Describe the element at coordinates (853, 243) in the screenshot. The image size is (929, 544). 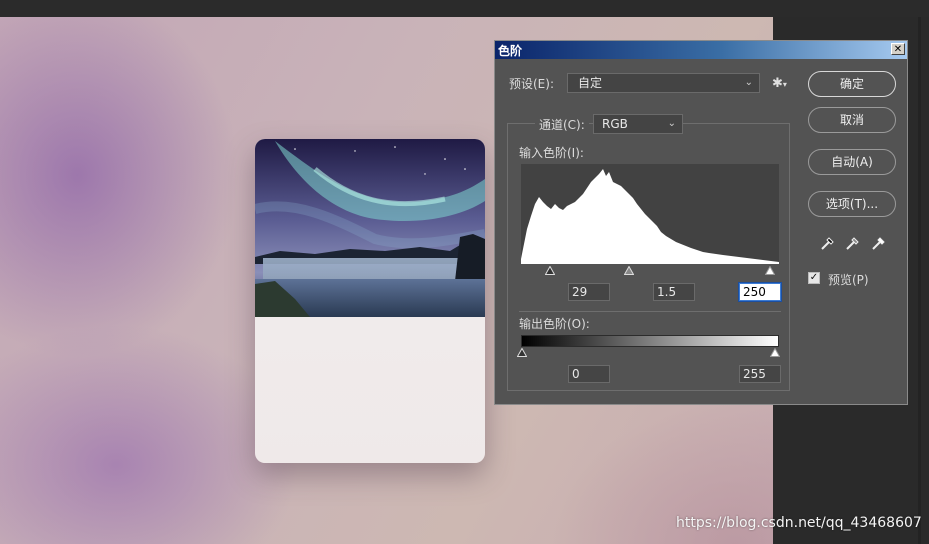
I see `eyedropper-gray-icon` at that location.